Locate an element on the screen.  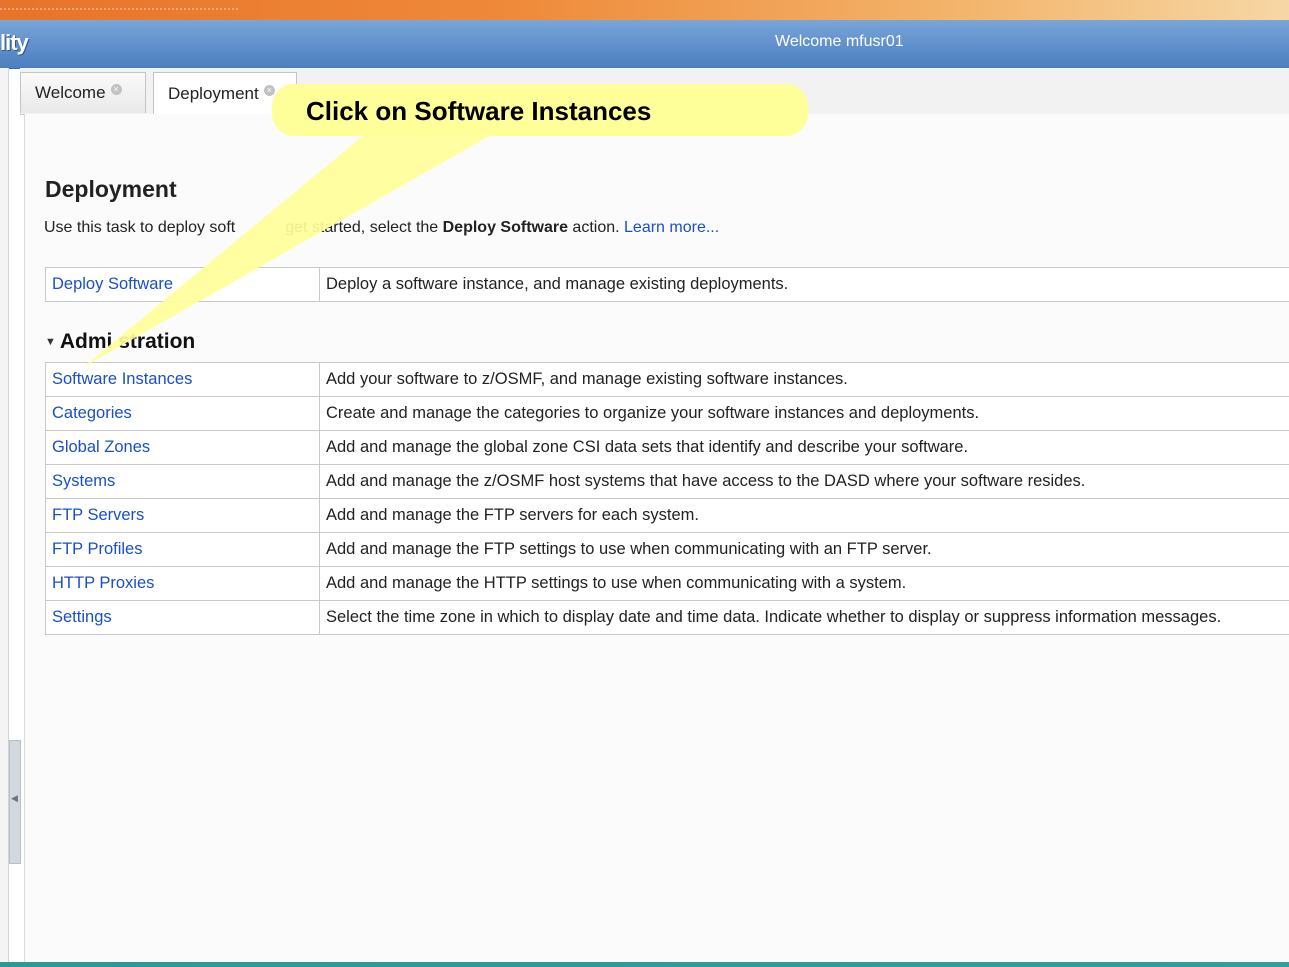
categories-link: Categories is located at coordinates (182, 413).